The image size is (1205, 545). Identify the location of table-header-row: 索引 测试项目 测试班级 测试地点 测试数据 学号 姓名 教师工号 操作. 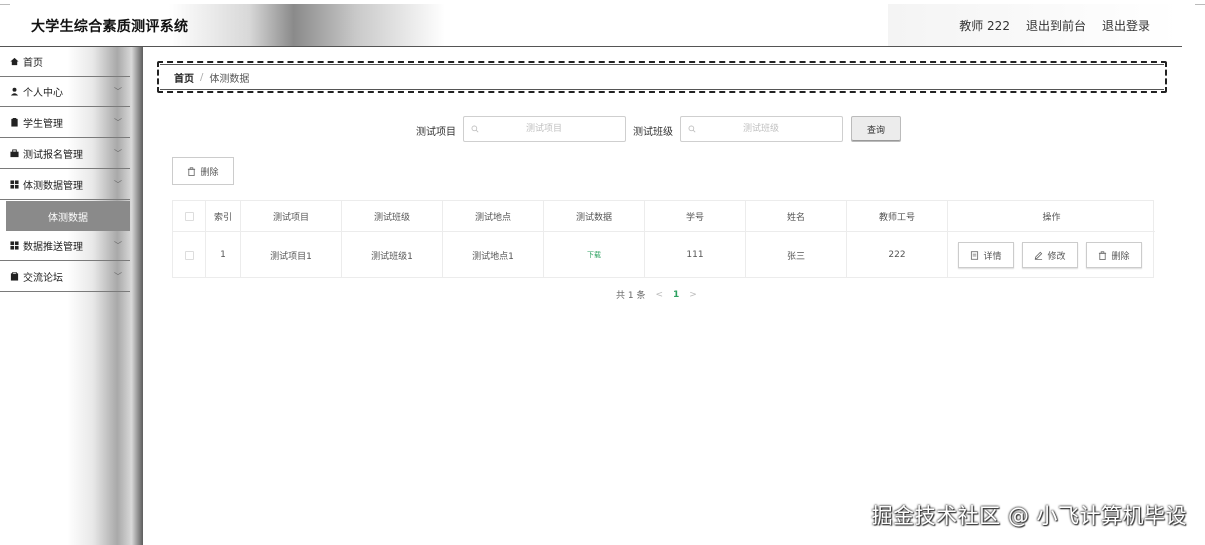
(664, 216).